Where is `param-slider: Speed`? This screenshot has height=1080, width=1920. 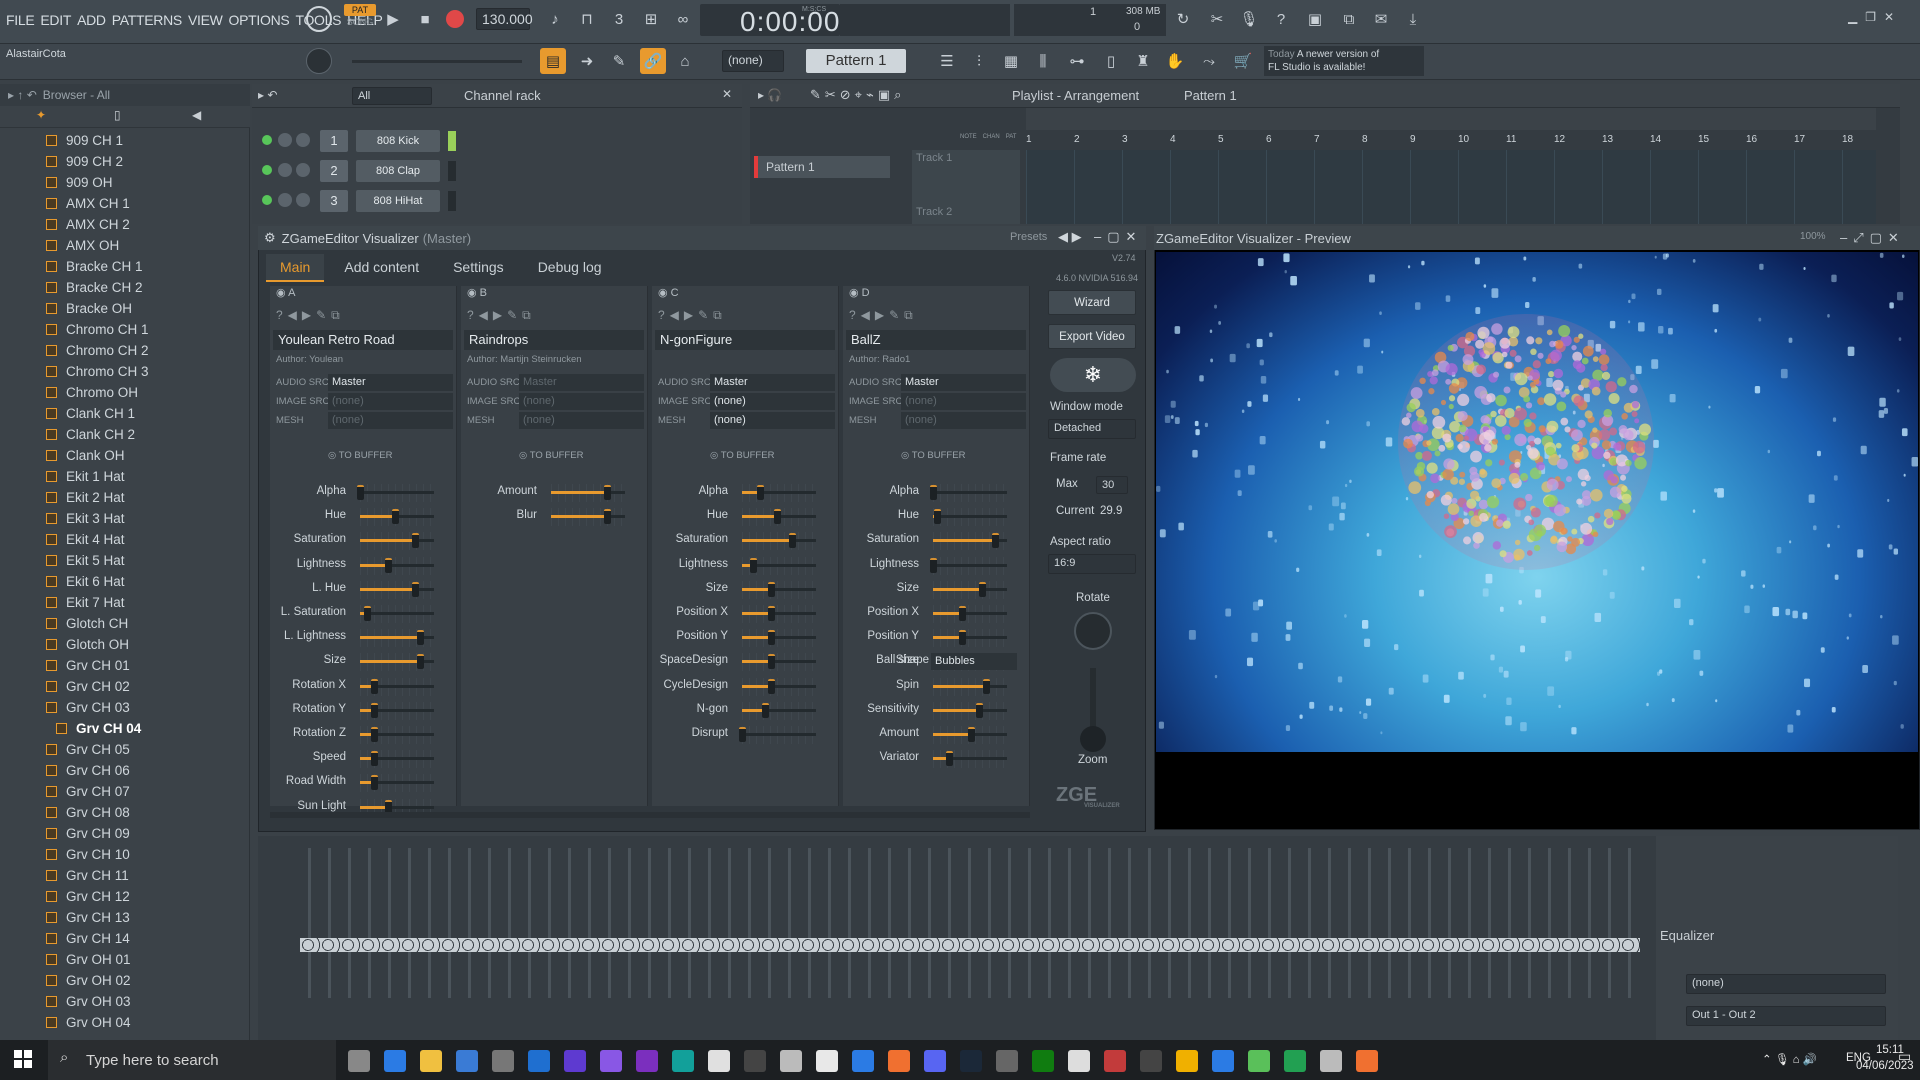
param-slider: Speed is located at coordinates (360, 759).